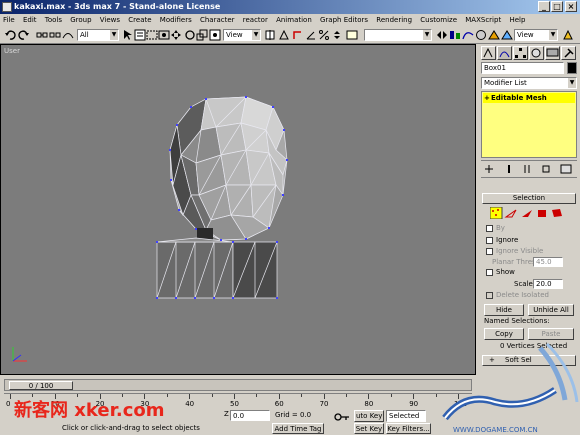 This screenshot has width=580, height=435. I want to click on unlink-icon, so click(55, 35).